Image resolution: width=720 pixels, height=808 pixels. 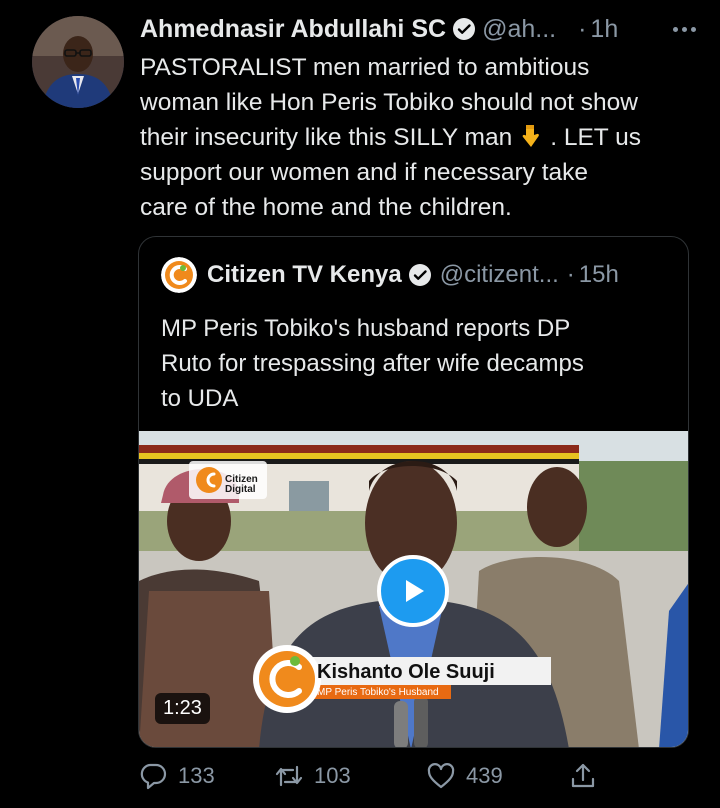 What do you see at coordinates (441, 776) in the screenshot?
I see `heart-icon` at bounding box center [441, 776].